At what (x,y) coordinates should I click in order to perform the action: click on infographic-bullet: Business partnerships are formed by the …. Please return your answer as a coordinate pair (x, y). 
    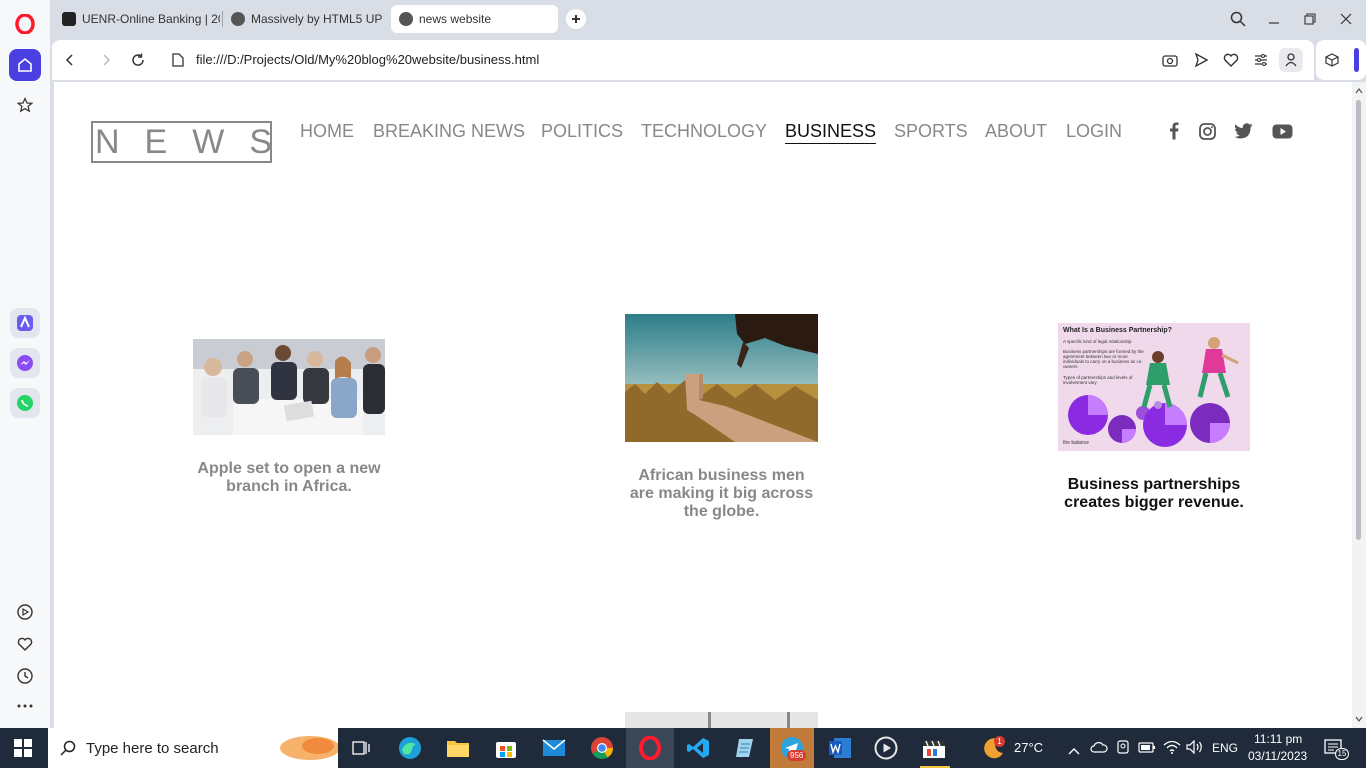
    Looking at the image, I should click on (1103, 359).